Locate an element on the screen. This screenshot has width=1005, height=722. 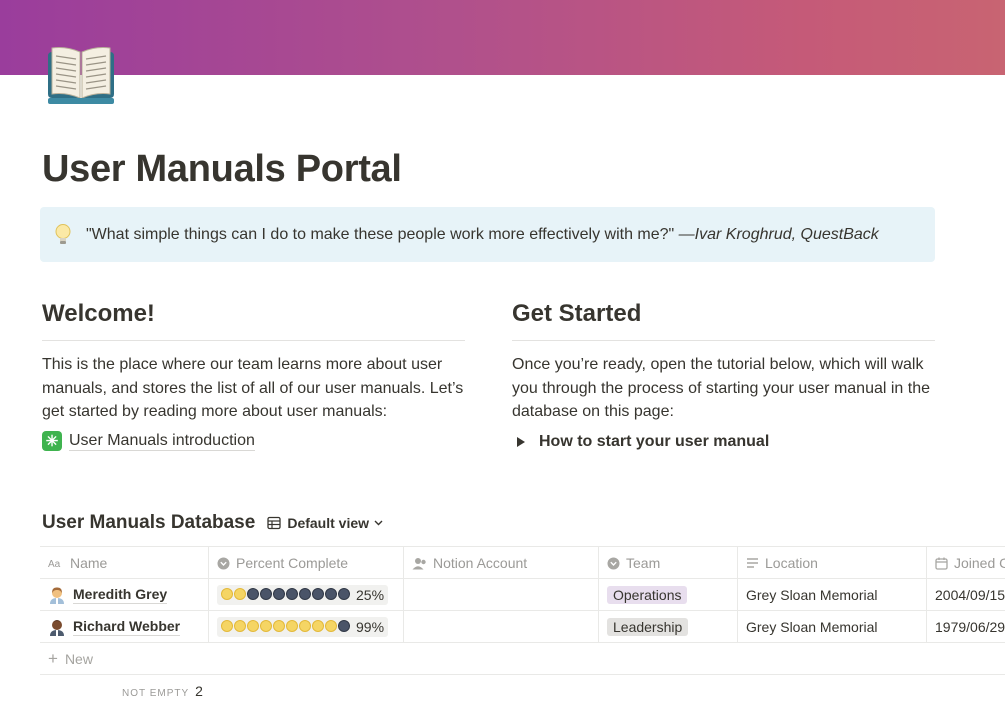
column-header-location: Location is located at coordinates (832, 563).